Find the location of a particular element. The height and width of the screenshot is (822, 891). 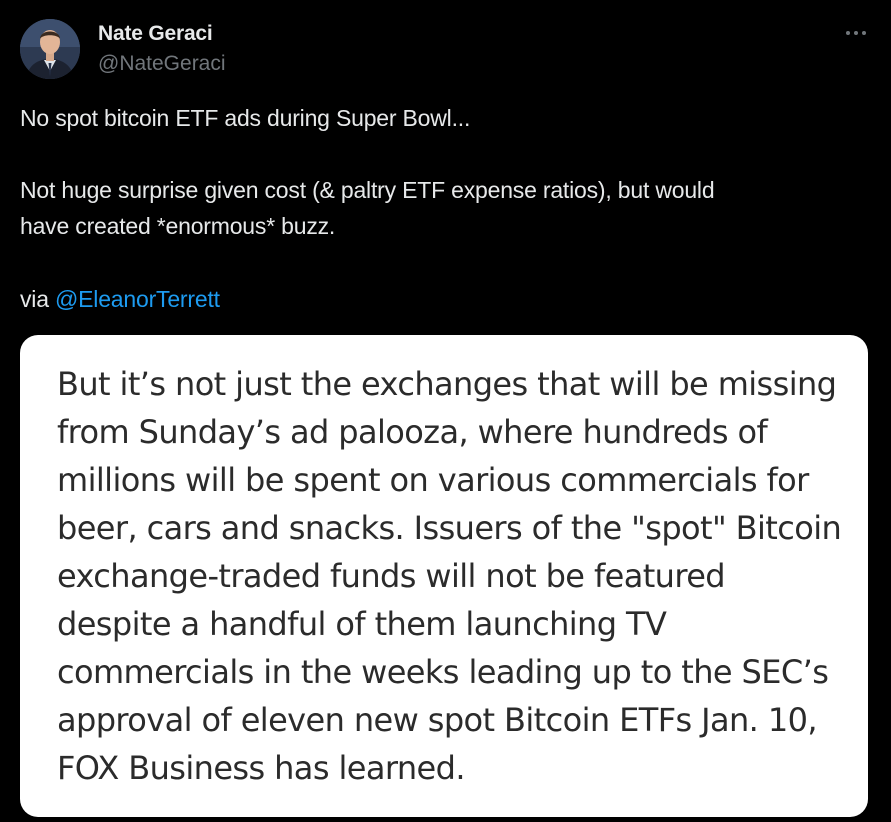

mention-link: @EleanorTerrett is located at coordinates (137, 299).